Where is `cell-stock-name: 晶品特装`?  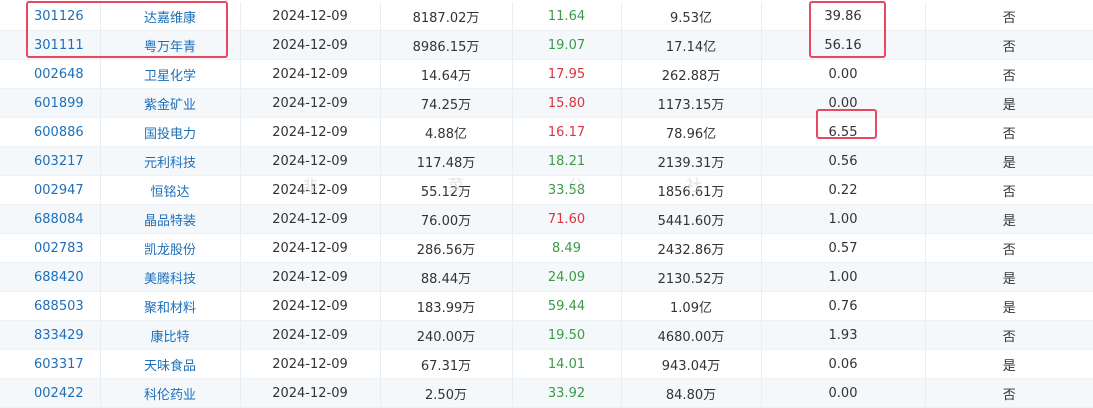 cell-stock-name: 晶品特装 is located at coordinates (170, 219).